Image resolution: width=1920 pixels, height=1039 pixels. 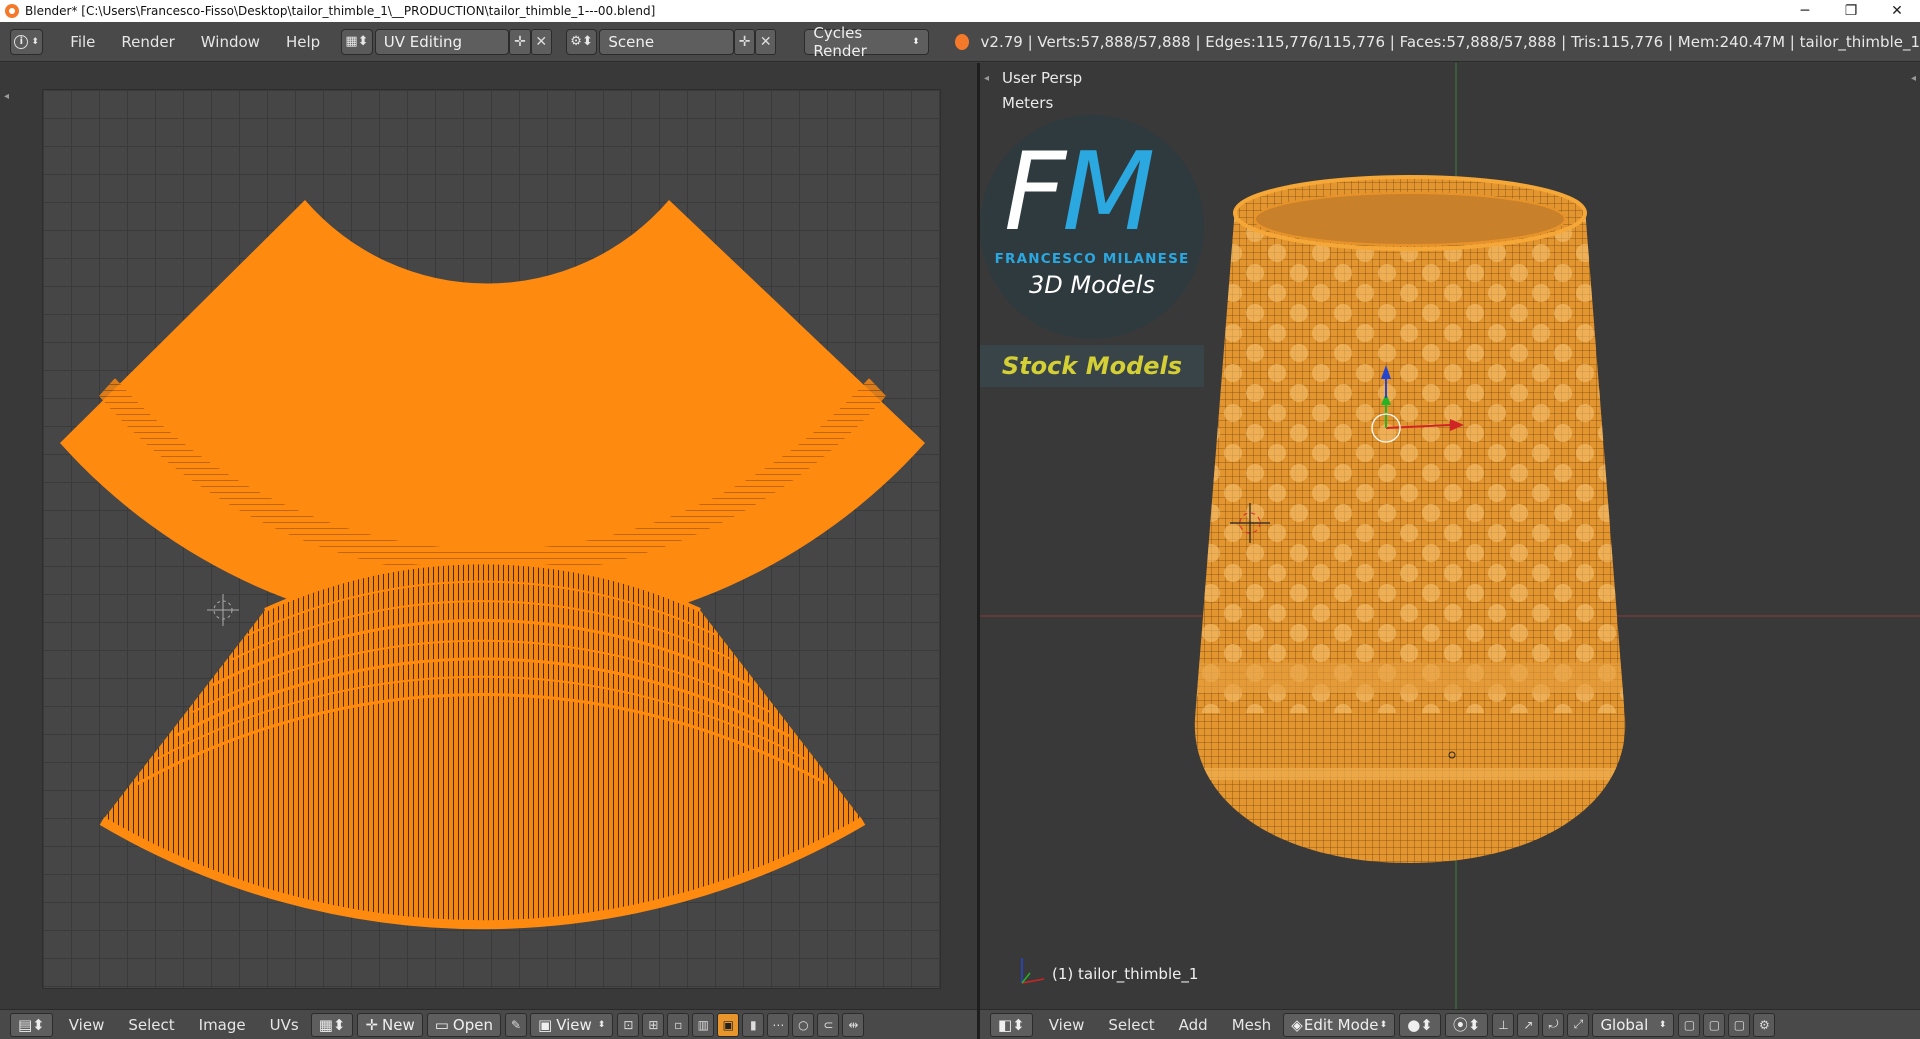 I want to click on logo-fm: FM, so click(x=1079, y=192).